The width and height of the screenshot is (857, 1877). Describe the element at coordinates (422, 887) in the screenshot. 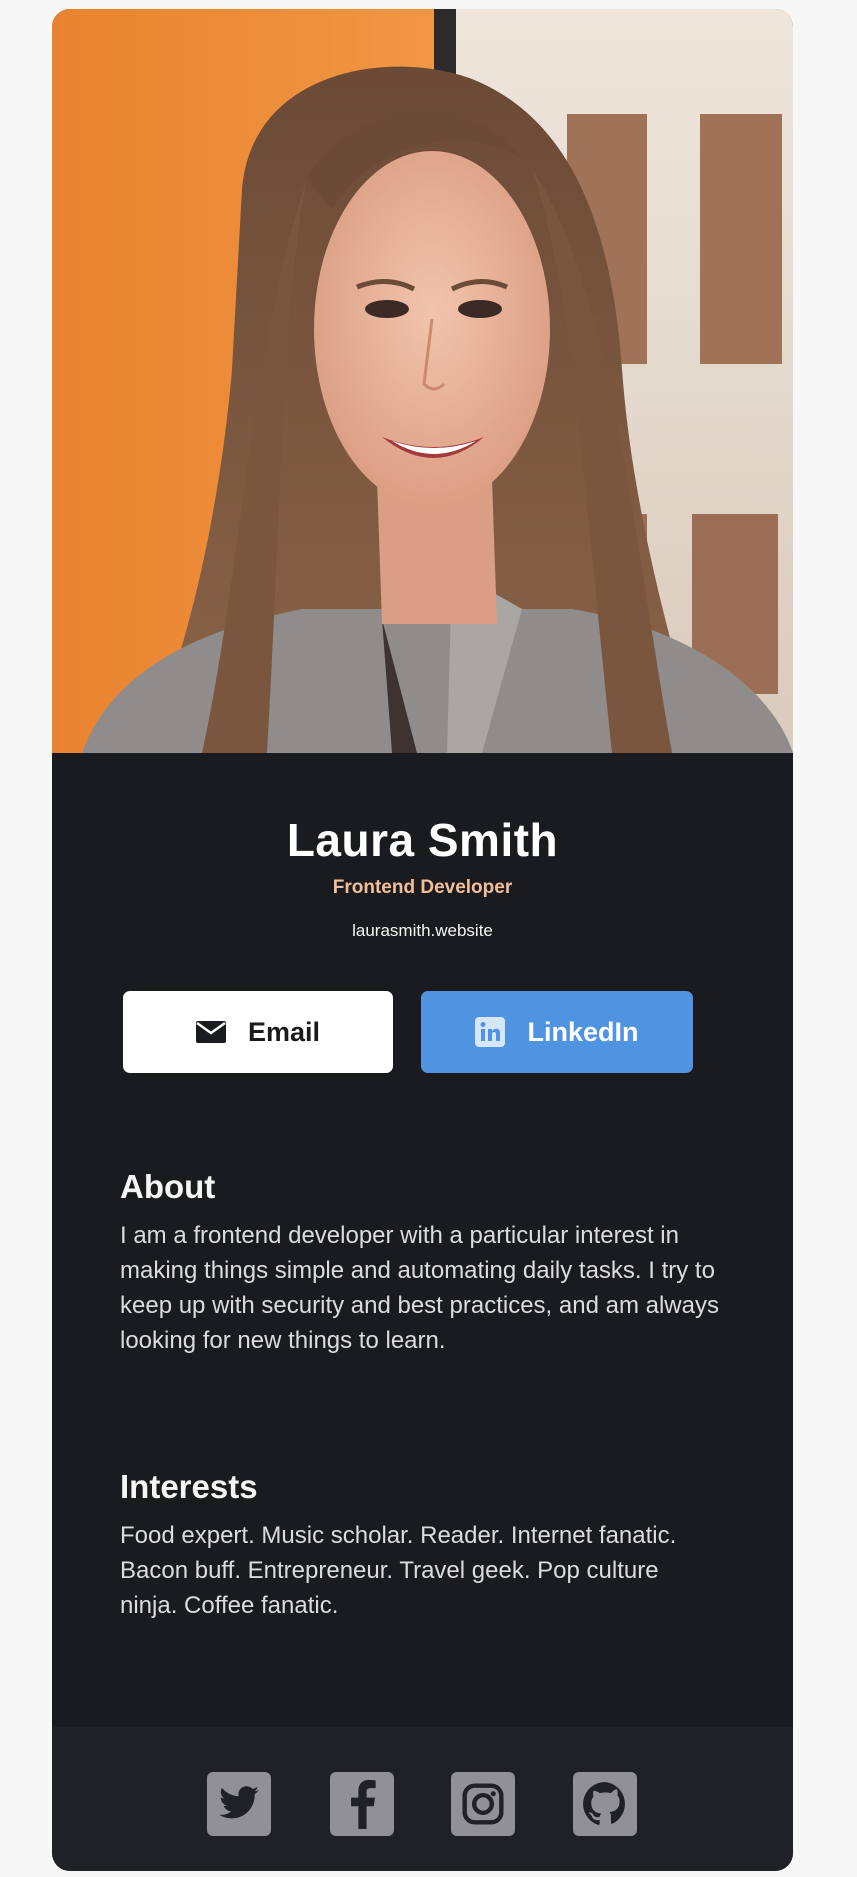

I see `profile-role: Frontend Developer` at that location.